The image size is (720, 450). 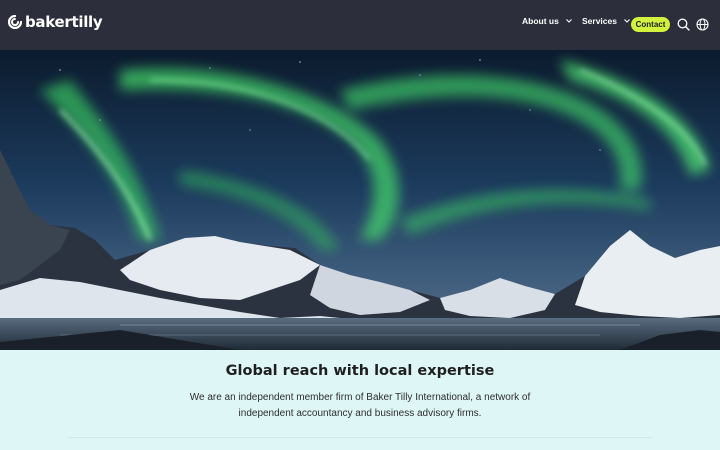 What do you see at coordinates (702, 24) in the screenshot?
I see `globe-icon` at bounding box center [702, 24].